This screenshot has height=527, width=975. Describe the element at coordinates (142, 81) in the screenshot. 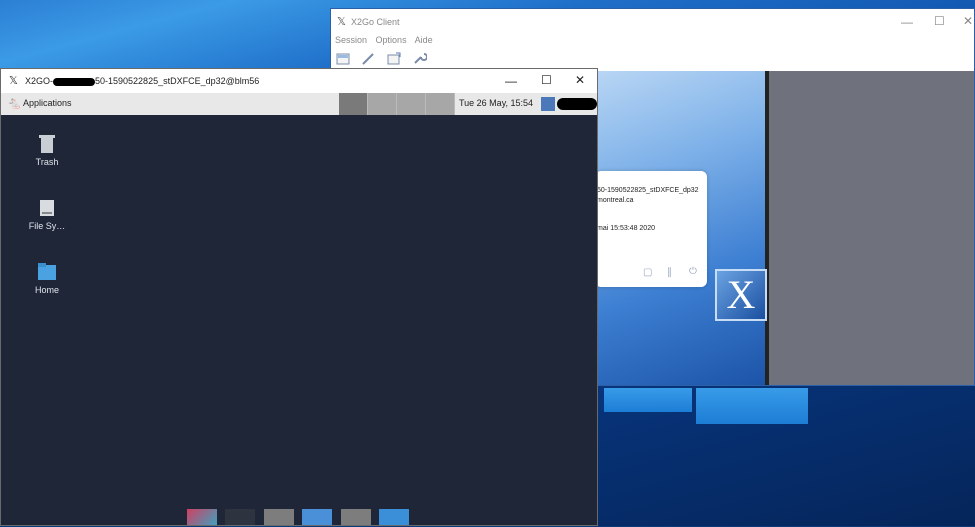

I see `session-title: X2GO- 50-1590522825_stDXFCE_dp32@blm56` at that location.